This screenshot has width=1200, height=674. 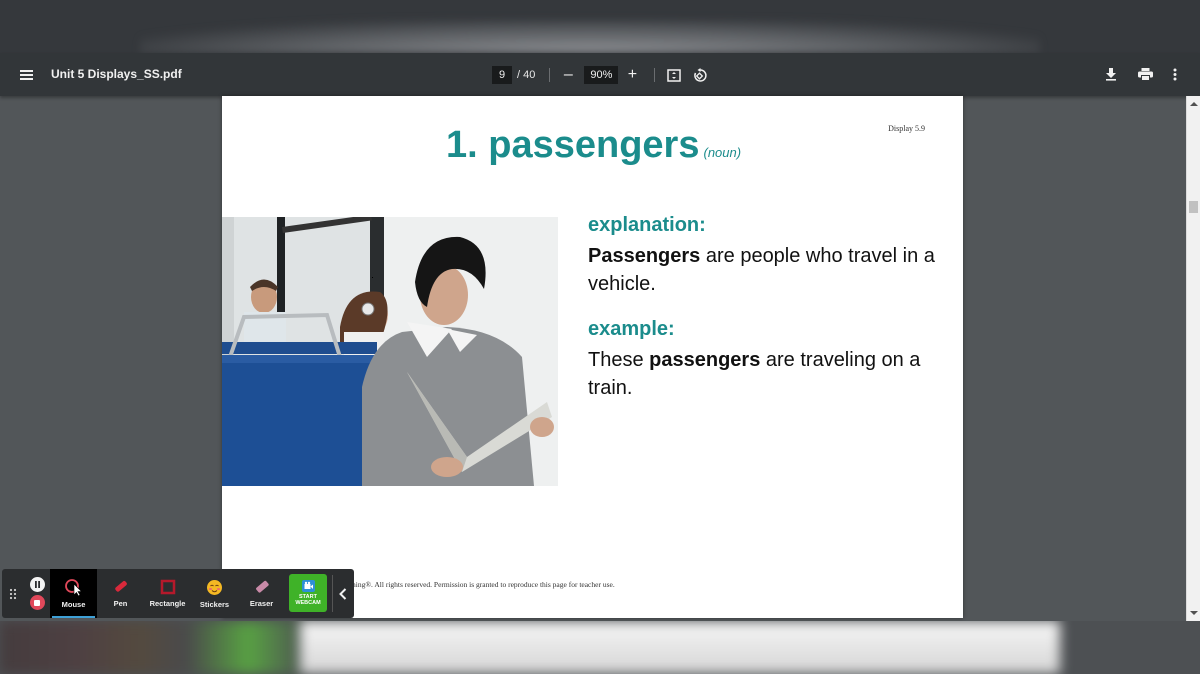 What do you see at coordinates (1194, 613) in the screenshot?
I see `scroll-down-arrow-icon` at bounding box center [1194, 613].